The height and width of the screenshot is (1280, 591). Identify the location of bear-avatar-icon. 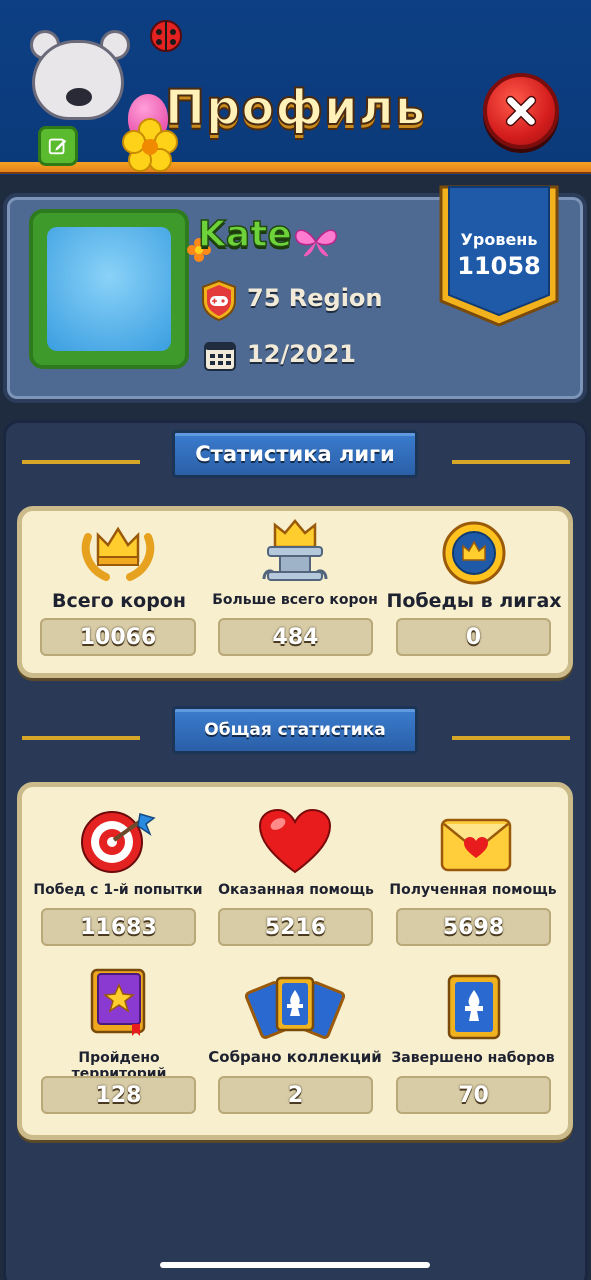
(78, 80).